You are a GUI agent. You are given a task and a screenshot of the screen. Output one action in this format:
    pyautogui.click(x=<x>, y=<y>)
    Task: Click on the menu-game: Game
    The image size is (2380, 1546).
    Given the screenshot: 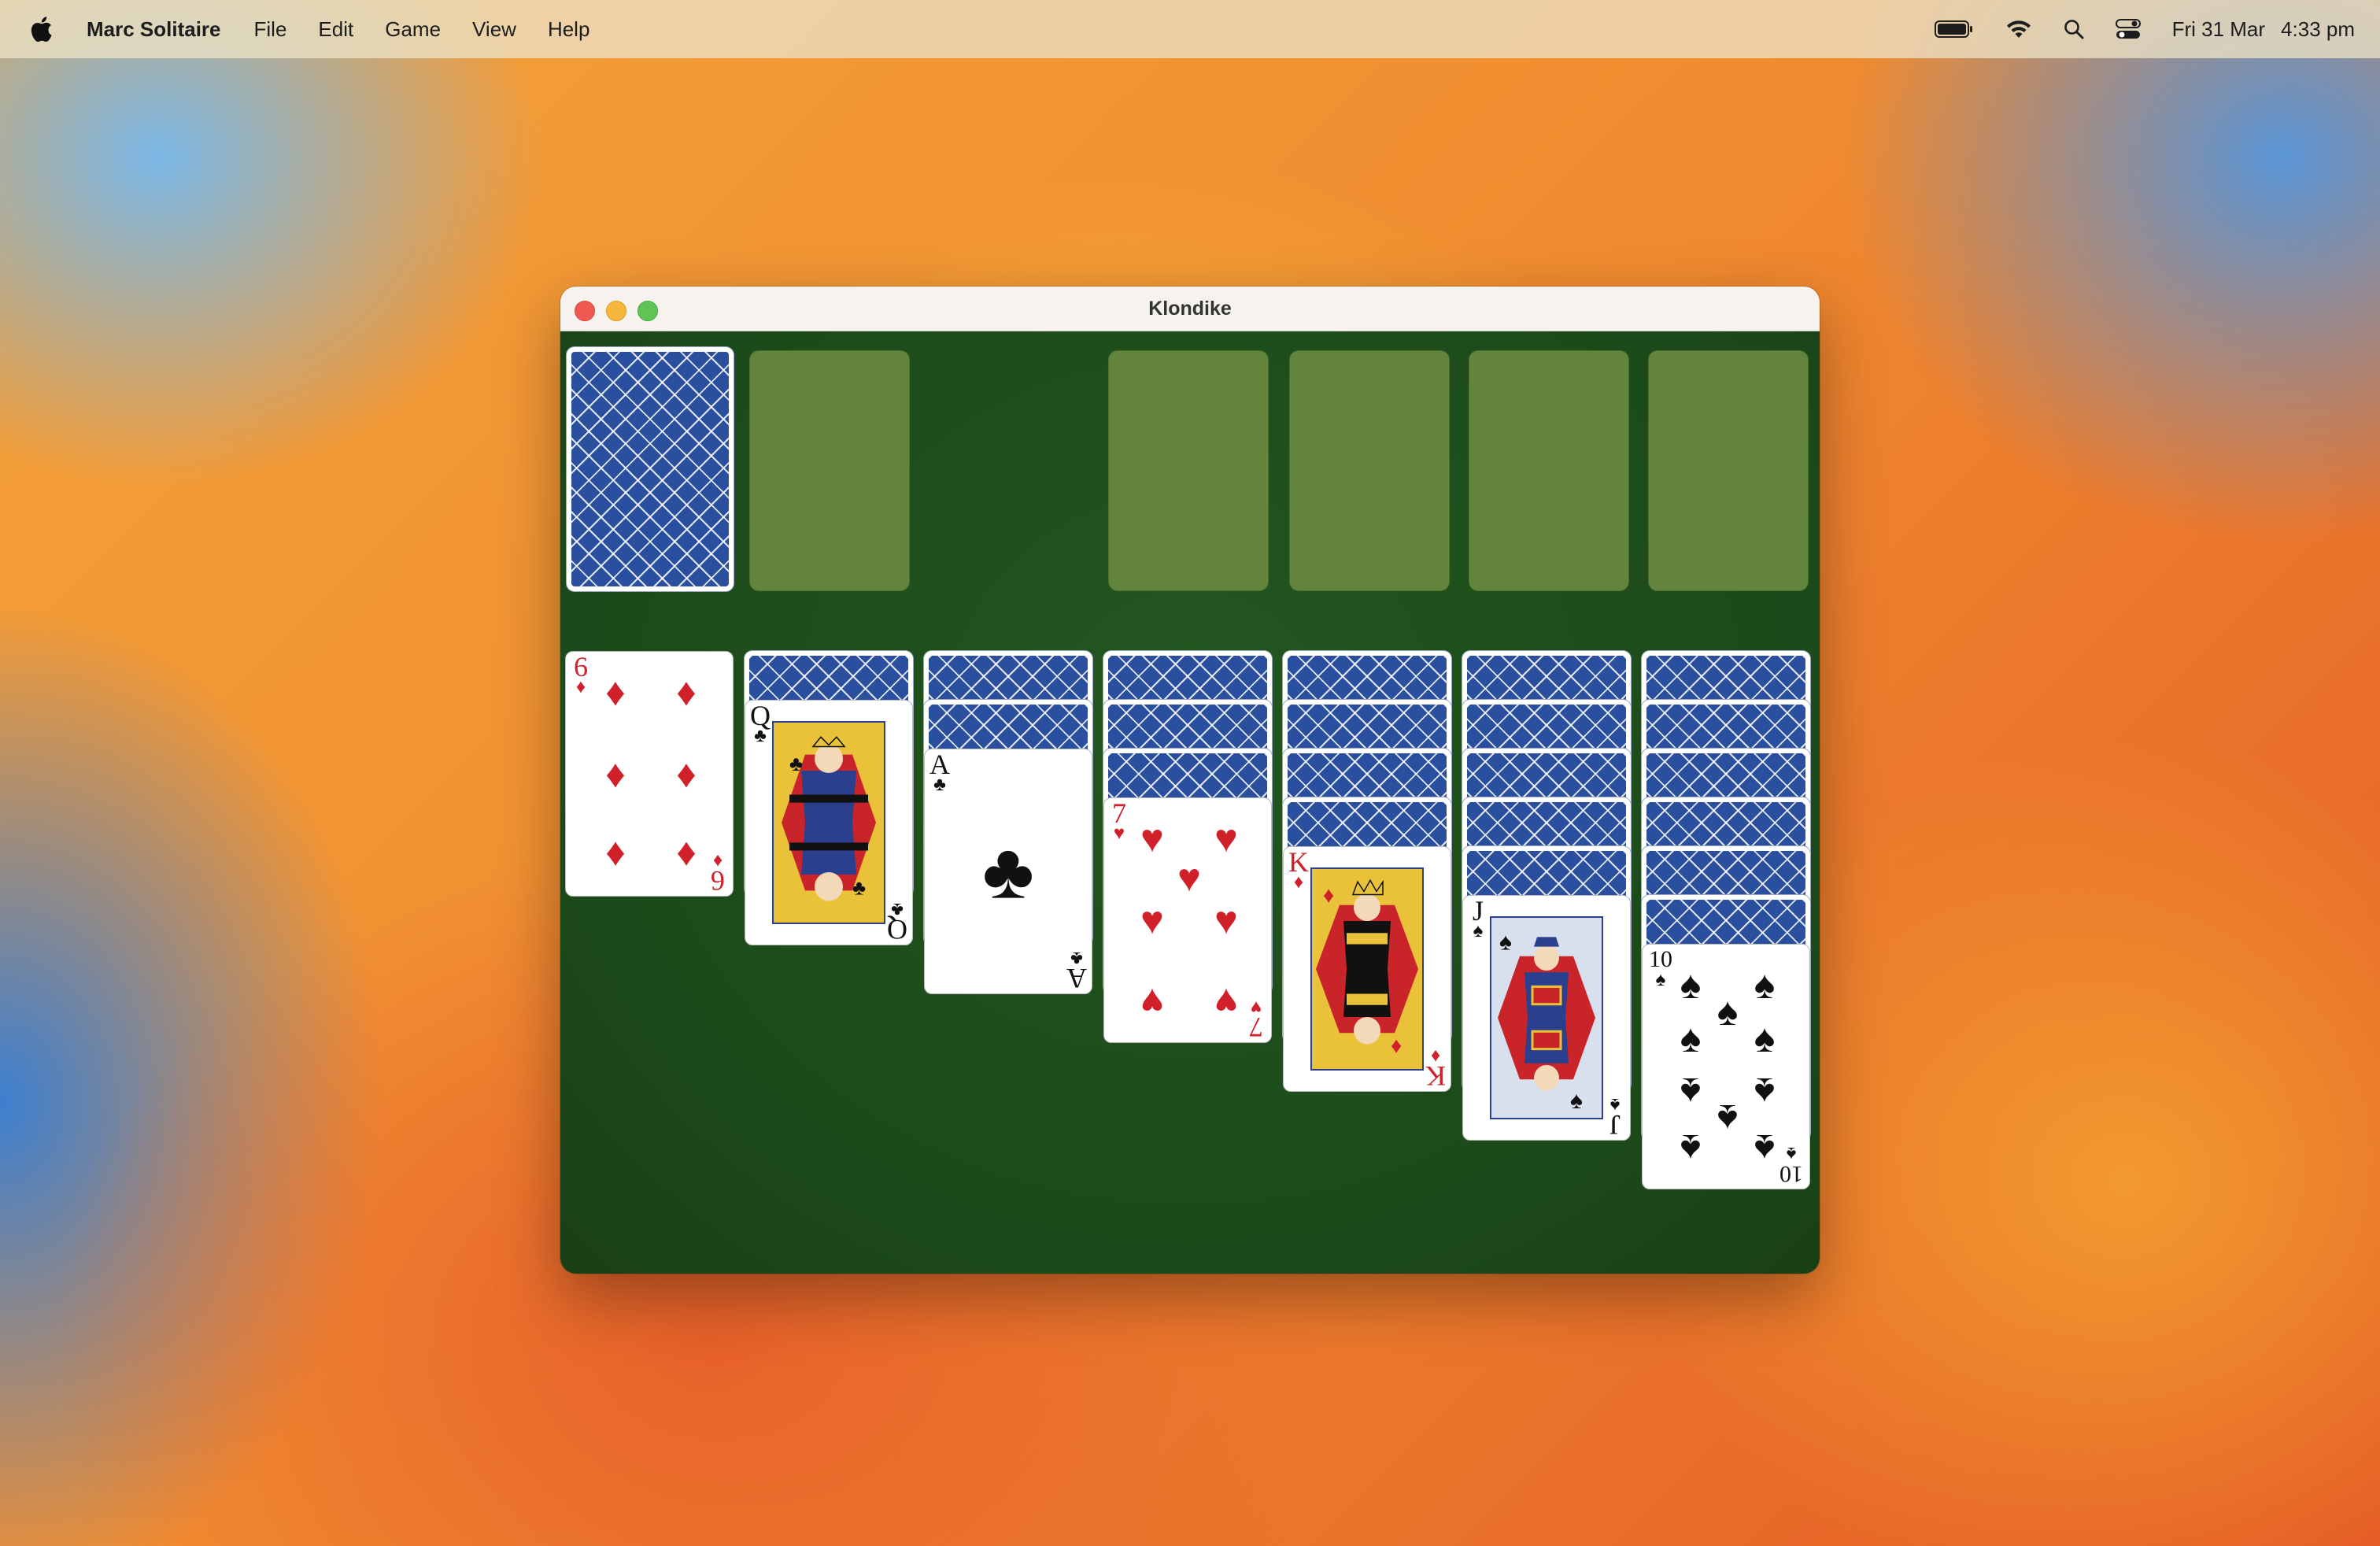 What is the action you would take?
    pyautogui.click(x=413, y=29)
    